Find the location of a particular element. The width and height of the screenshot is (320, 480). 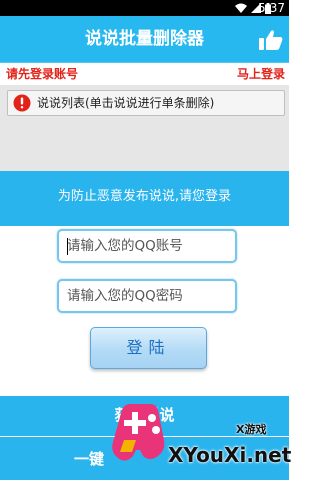

app-title: 说说批量删除器 is located at coordinates (144, 39).